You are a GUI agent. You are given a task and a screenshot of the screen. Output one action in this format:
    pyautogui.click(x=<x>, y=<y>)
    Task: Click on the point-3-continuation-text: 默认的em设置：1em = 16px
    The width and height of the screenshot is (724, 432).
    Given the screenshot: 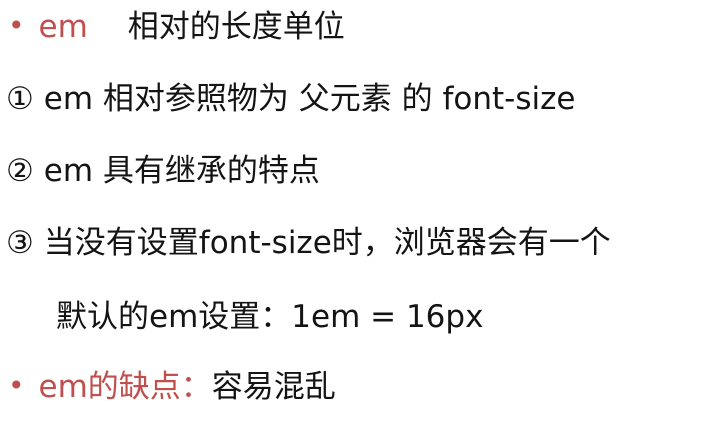 What is the action you would take?
    pyautogui.click(x=270, y=317)
    